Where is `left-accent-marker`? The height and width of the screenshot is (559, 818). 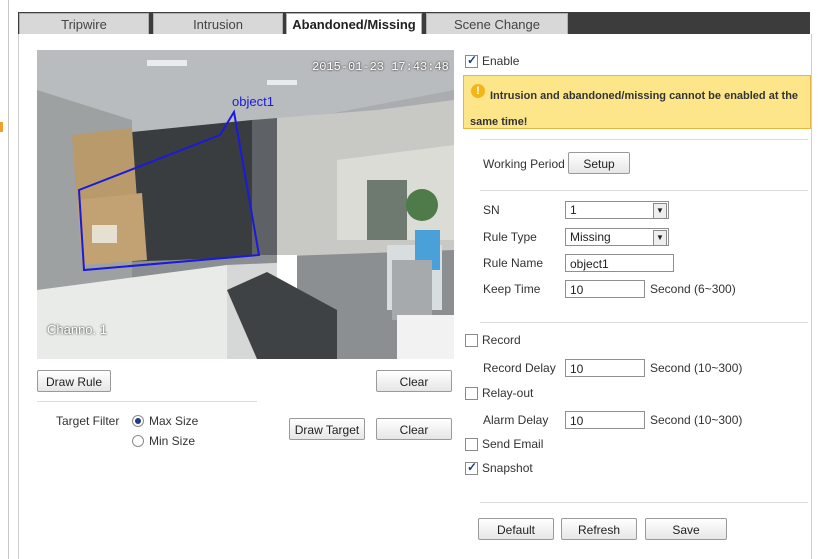 left-accent-marker is located at coordinates (1, 127).